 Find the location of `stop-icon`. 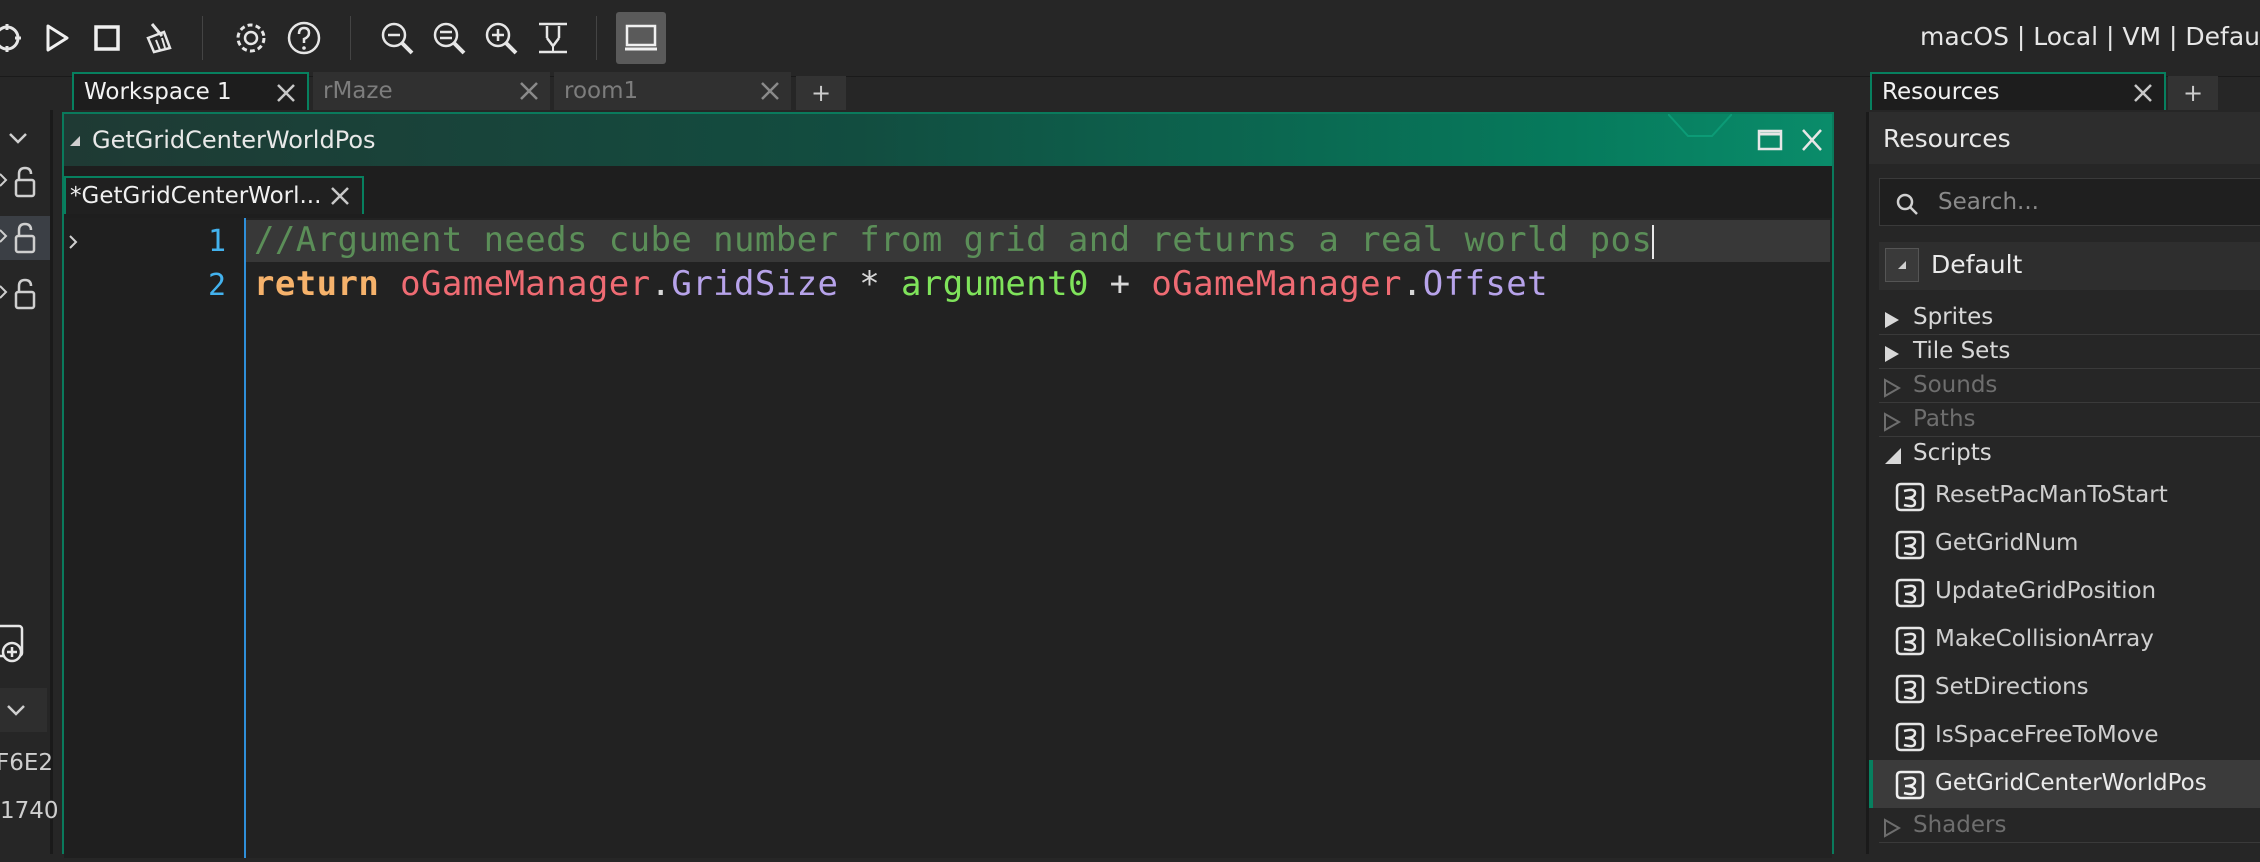

stop-icon is located at coordinates (107, 38).